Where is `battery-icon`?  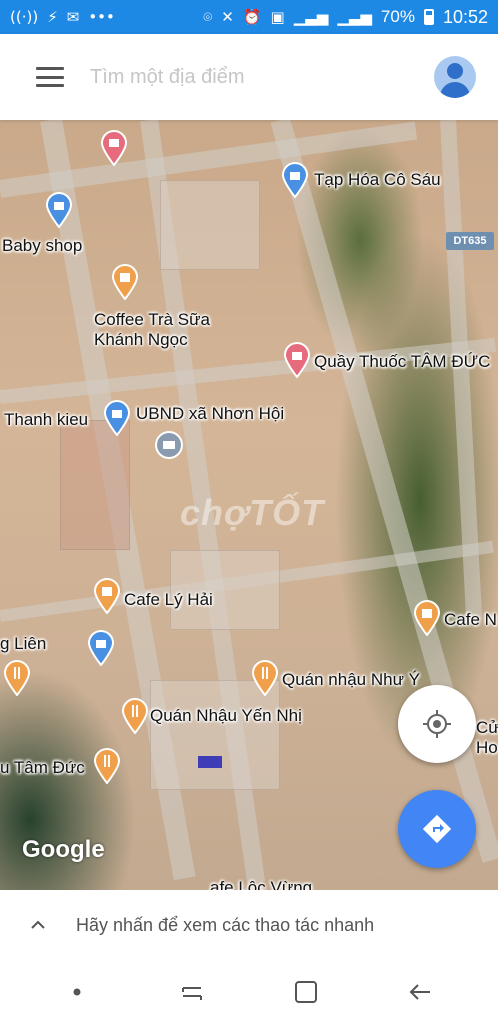
battery-icon is located at coordinates (428, 17).